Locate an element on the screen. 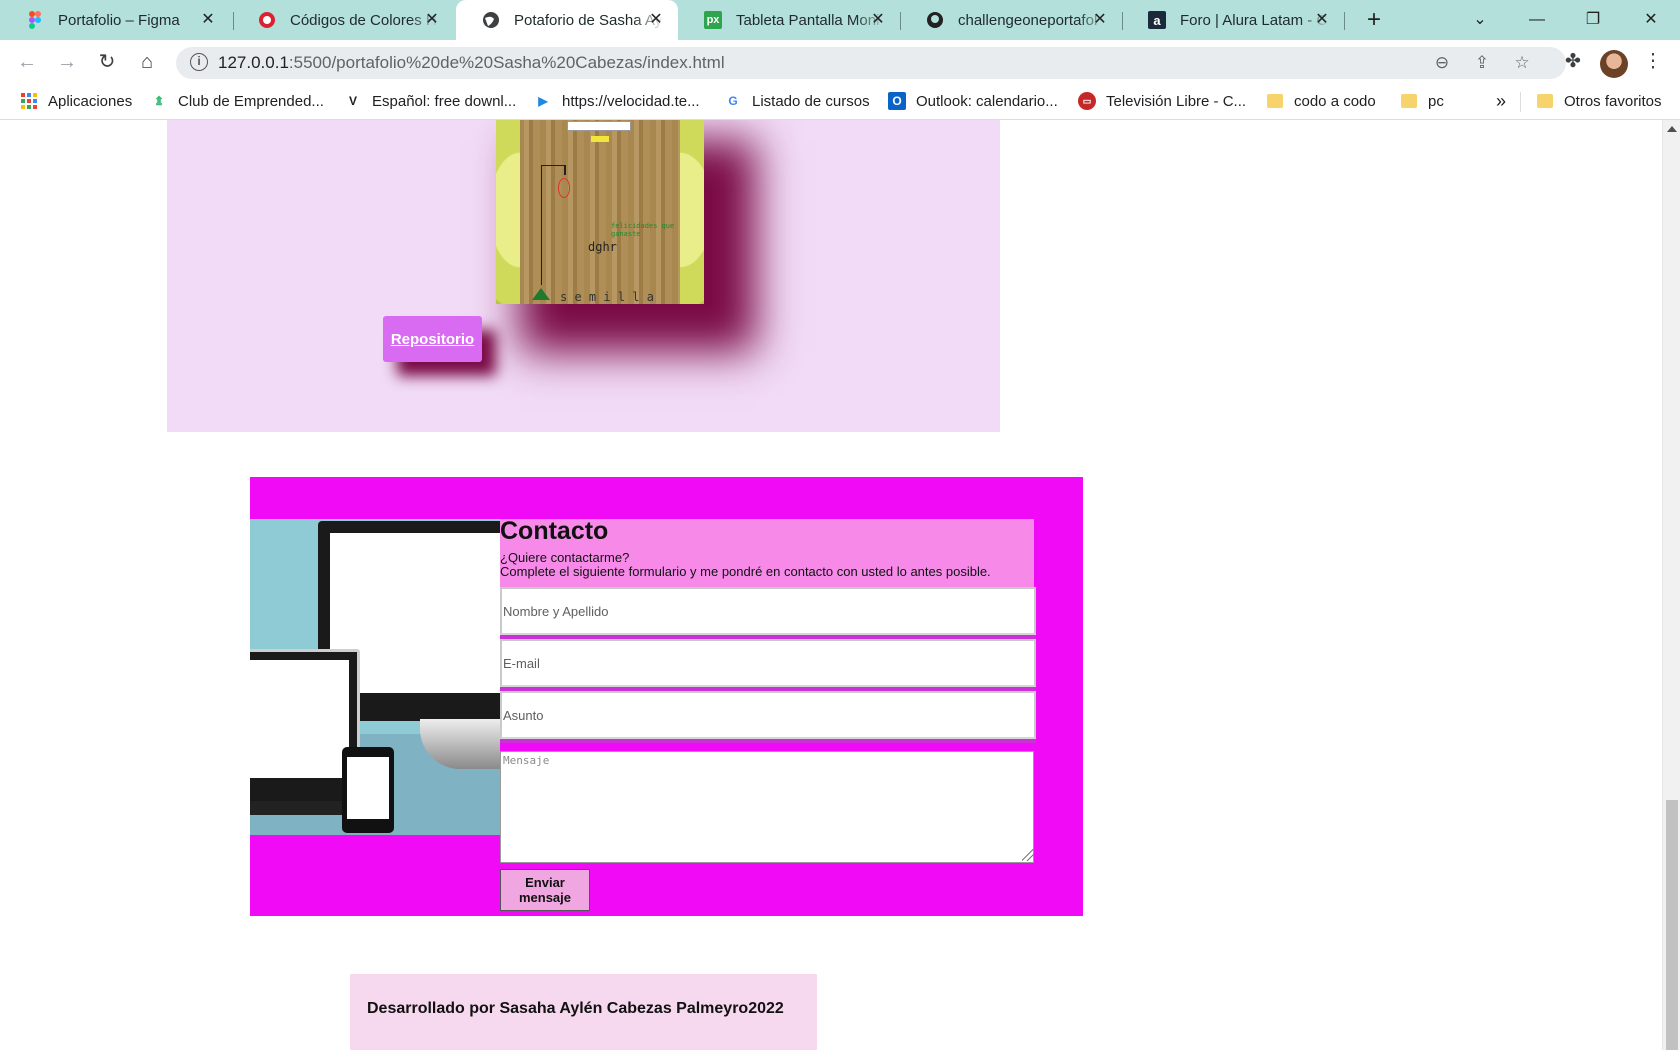 This screenshot has width=1680, height=1050. contact-subtitle: ¿Quiere contactarme? is located at coordinates (565, 557).